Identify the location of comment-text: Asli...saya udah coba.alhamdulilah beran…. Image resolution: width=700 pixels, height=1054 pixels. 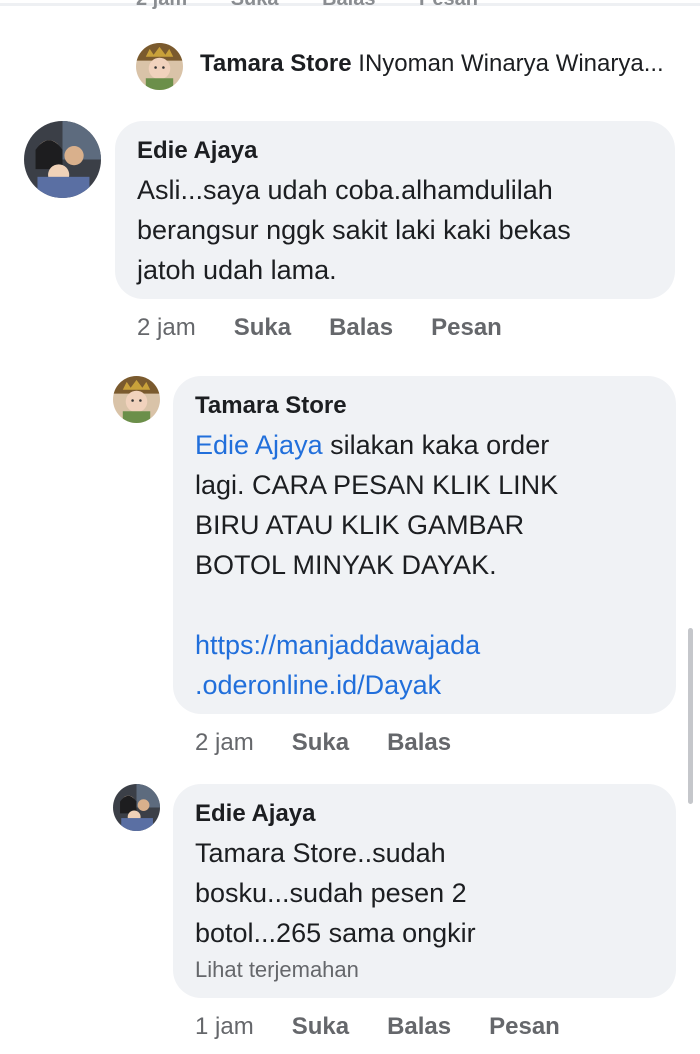
(354, 230).